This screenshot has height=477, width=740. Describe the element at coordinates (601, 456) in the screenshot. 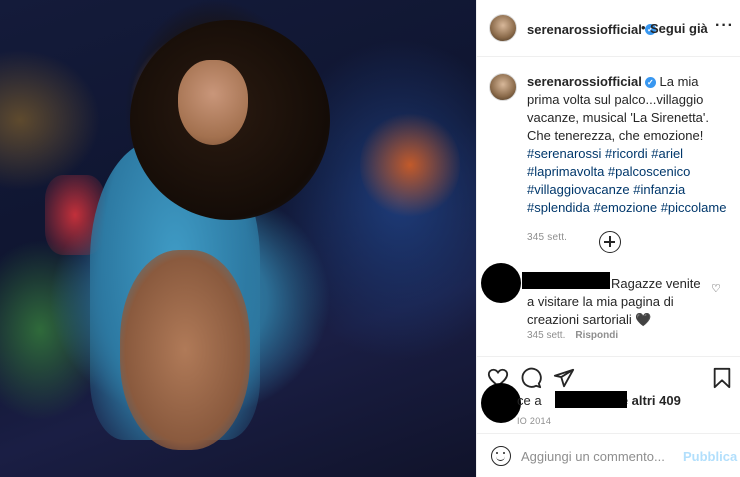

I see `comment-input` at that location.